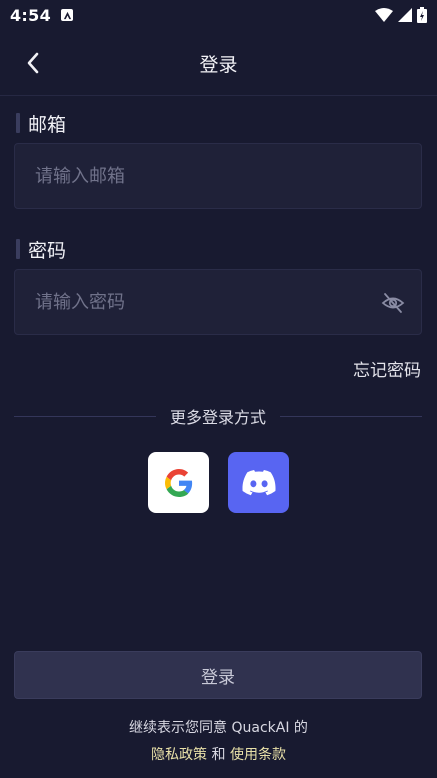  Describe the element at coordinates (47, 124) in the screenshot. I see `email-label-text: 邮箱` at that location.